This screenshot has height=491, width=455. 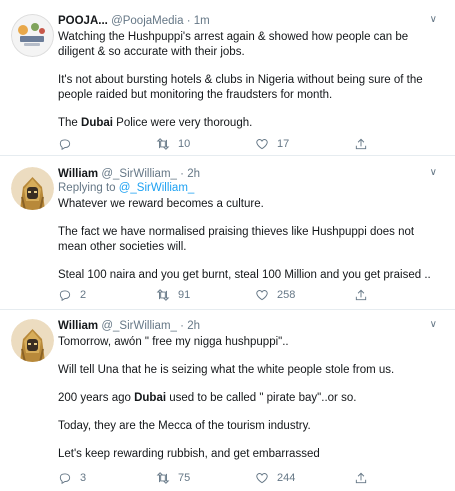 What do you see at coordinates (157, 188) in the screenshot?
I see `replying-to-handle: @_SirWilliam_` at bounding box center [157, 188].